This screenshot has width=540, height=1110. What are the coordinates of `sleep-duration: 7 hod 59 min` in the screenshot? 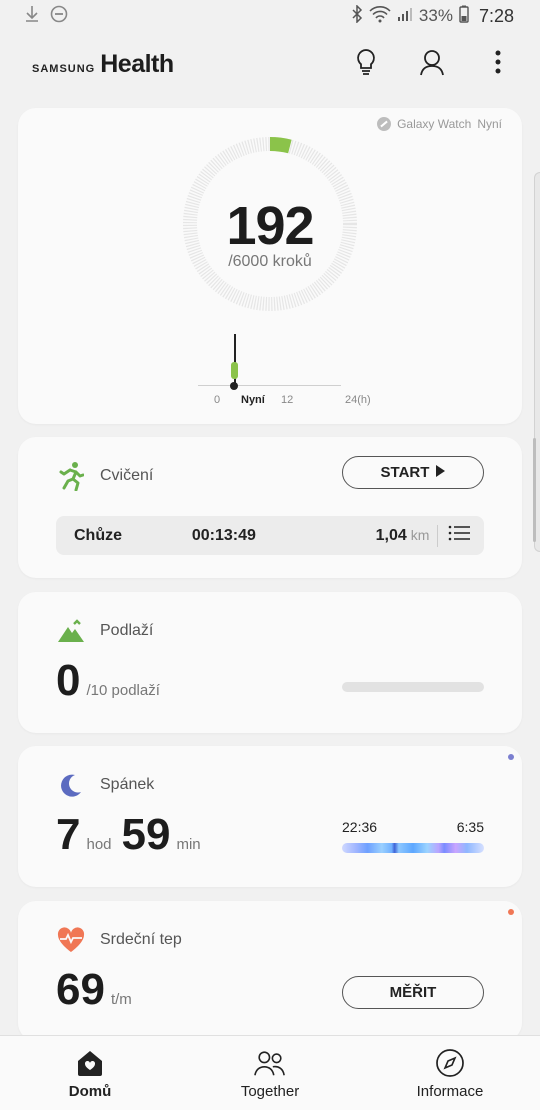 It's located at (133, 835).